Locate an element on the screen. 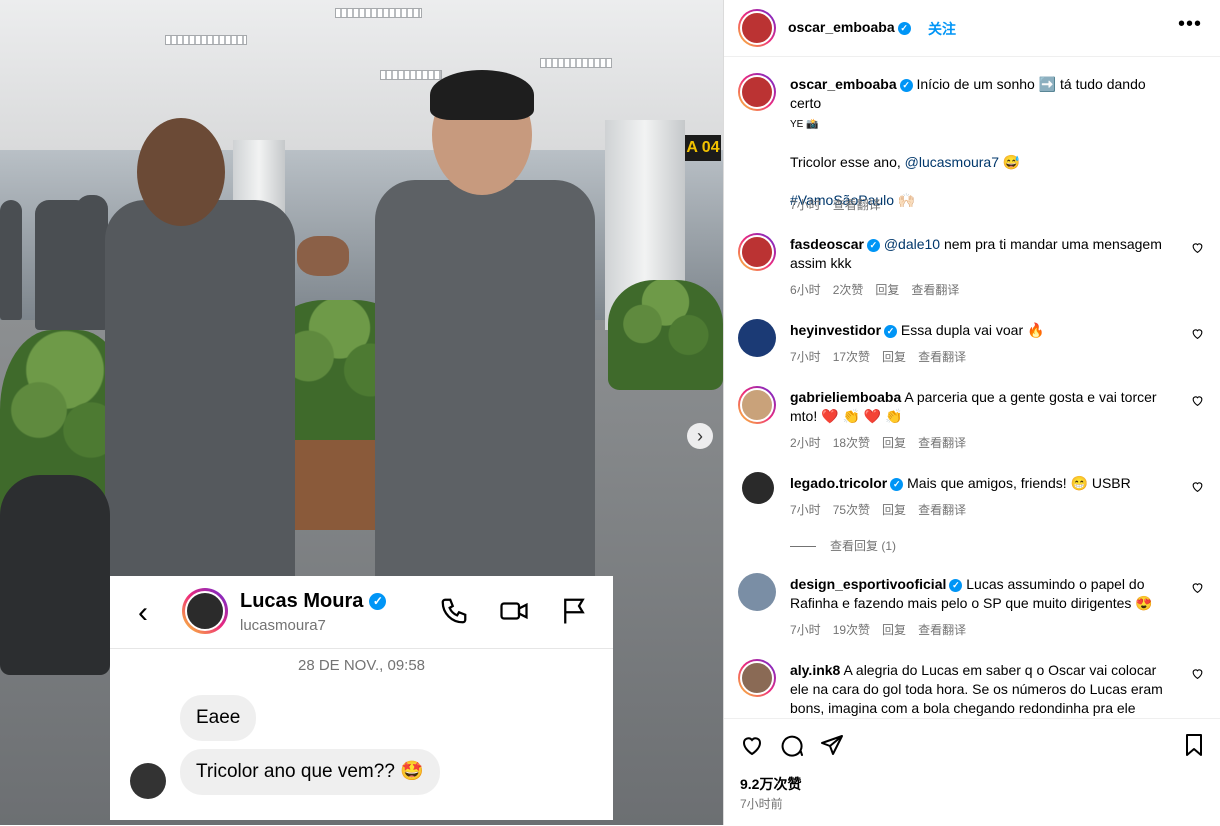 The height and width of the screenshot is (826, 1220). likes-count: 2次赞 is located at coordinates (848, 289).